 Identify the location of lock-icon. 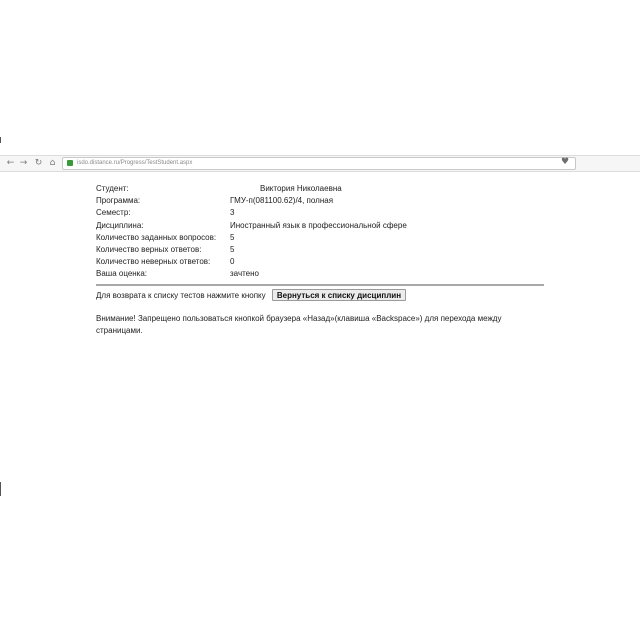
(70, 163).